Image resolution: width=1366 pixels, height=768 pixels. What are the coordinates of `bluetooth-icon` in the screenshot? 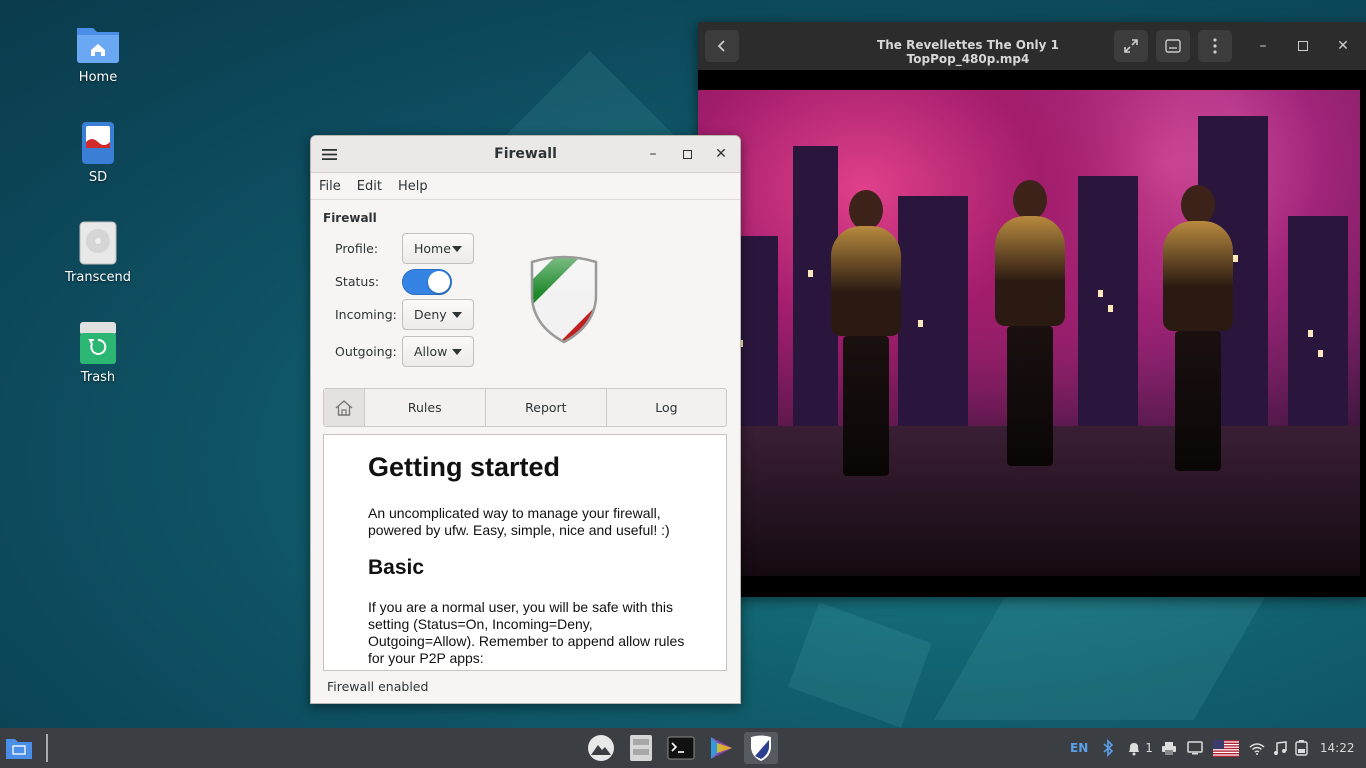 It's located at (1108, 748).